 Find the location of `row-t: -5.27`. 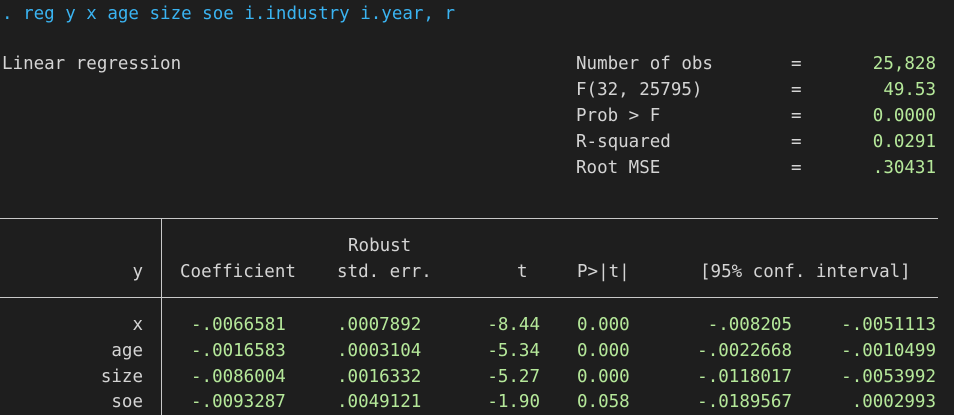

row-t: -5.27 is located at coordinates (513, 377).